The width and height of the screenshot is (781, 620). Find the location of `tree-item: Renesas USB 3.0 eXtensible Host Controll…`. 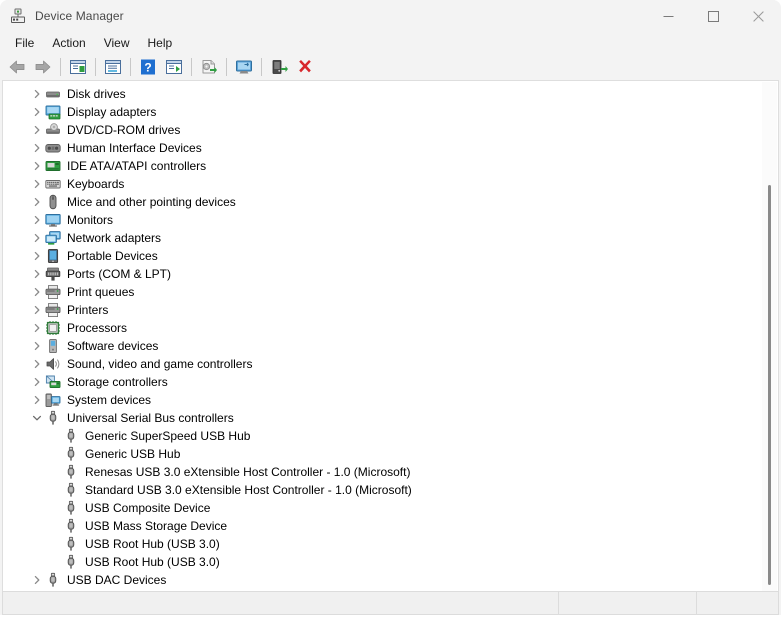

tree-item: Renesas USB 3.0 eXtensible Host Controll… is located at coordinates (383, 472).